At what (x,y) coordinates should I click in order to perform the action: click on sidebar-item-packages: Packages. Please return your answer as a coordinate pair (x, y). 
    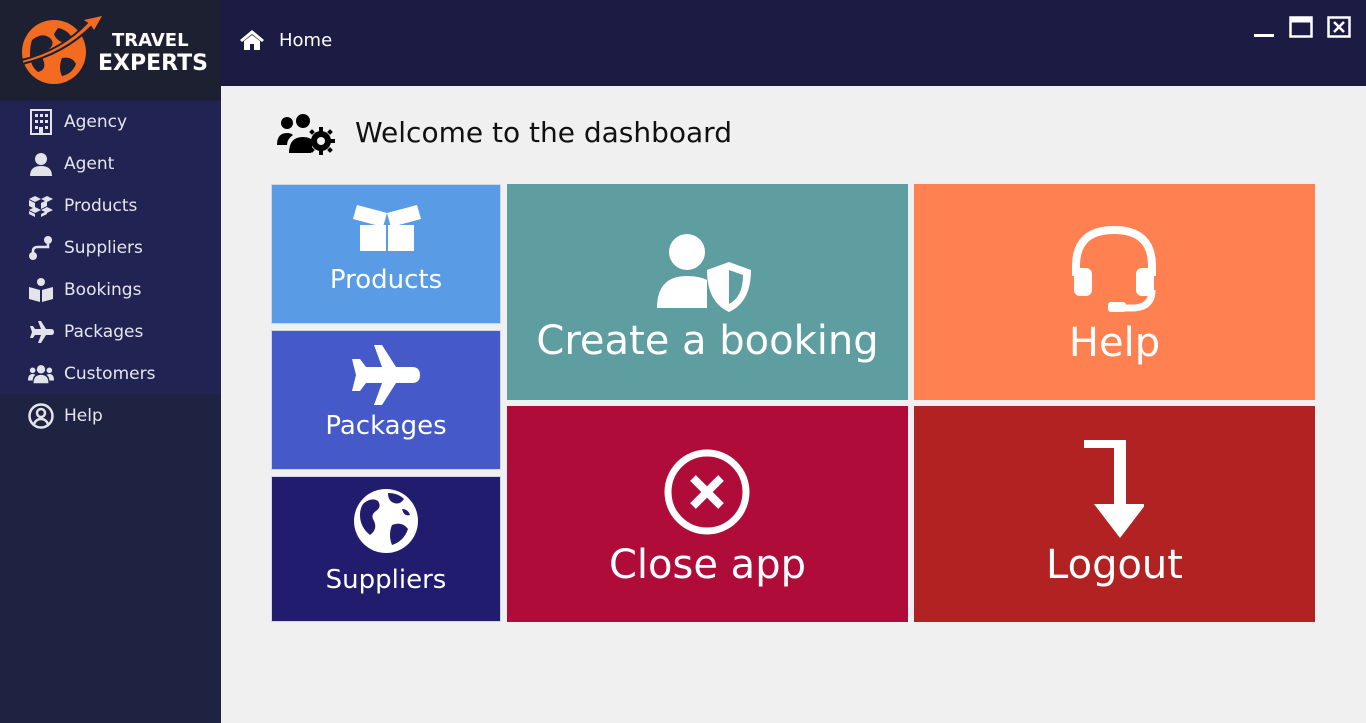
    Looking at the image, I should click on (110, 332).